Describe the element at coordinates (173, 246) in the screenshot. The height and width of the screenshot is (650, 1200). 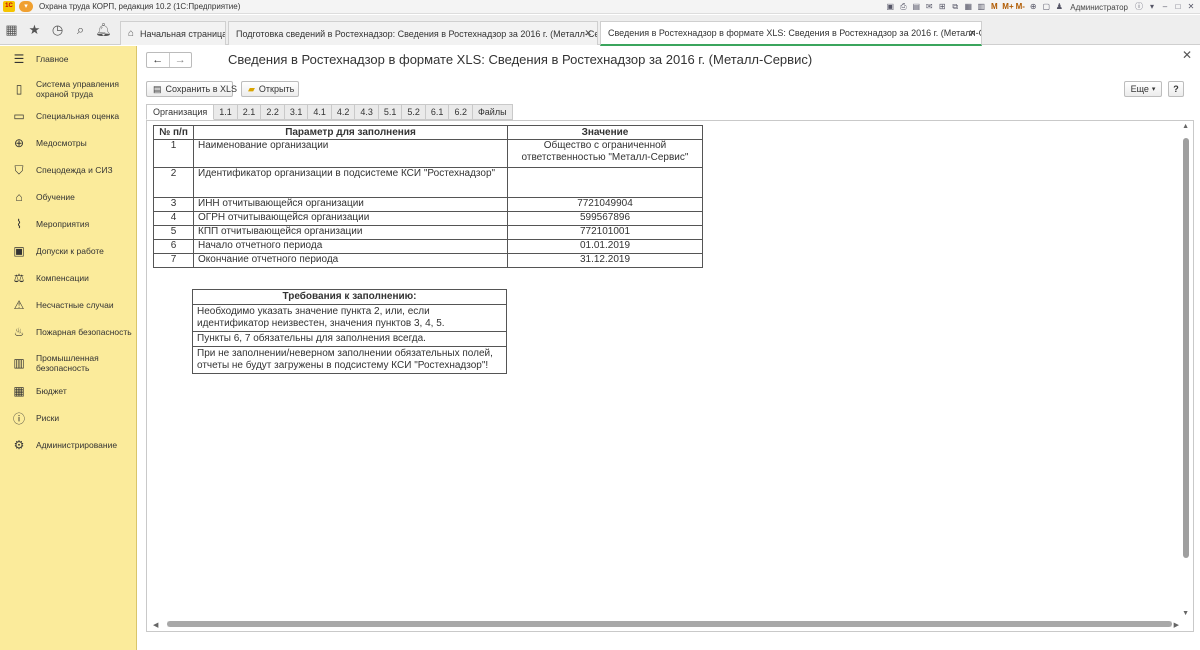
I see `row-number: 6` at that location.